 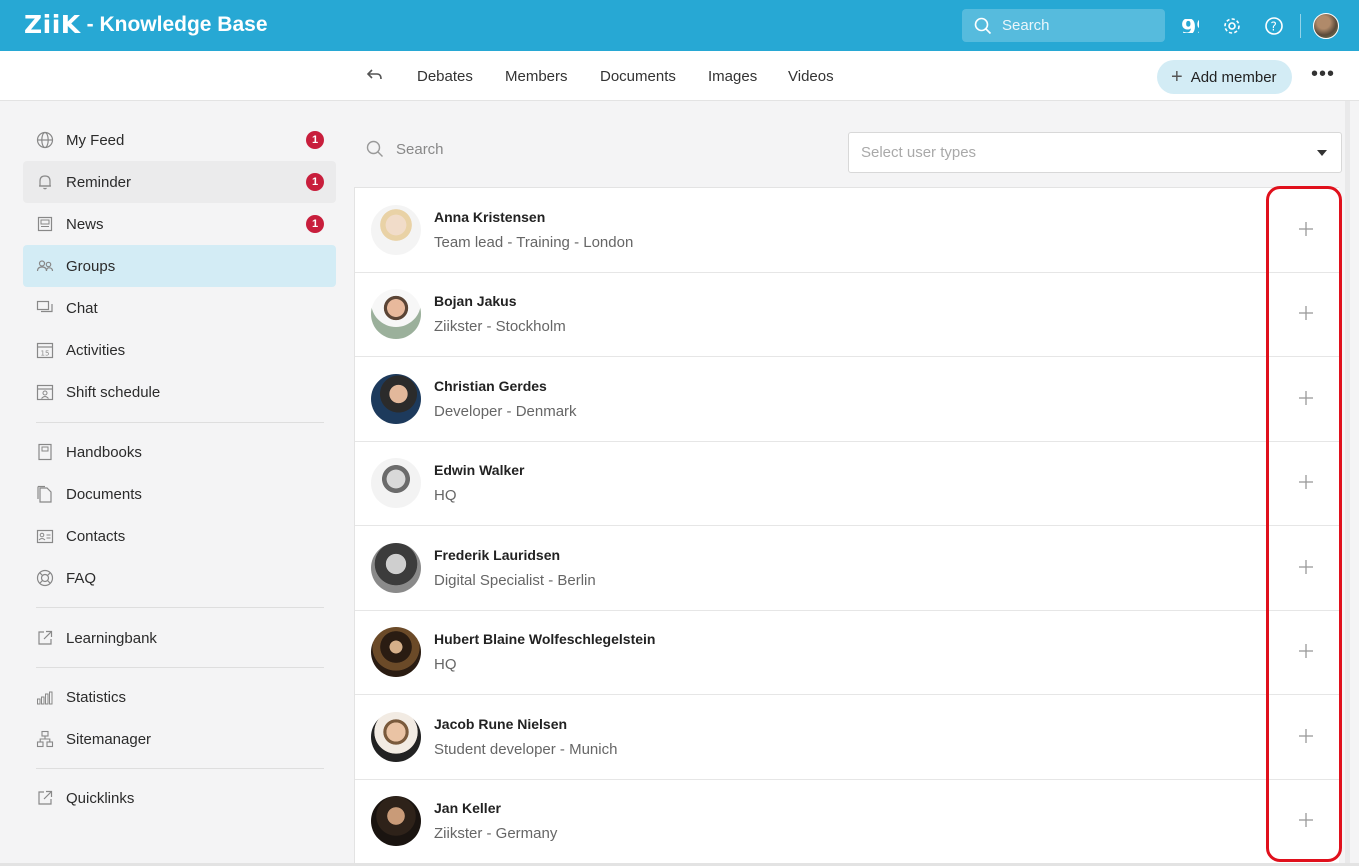 What do you see at coordinates (467, 808) in the screenshot?
I see `member-name: Jan Keller` at bounding box center [467, 808].